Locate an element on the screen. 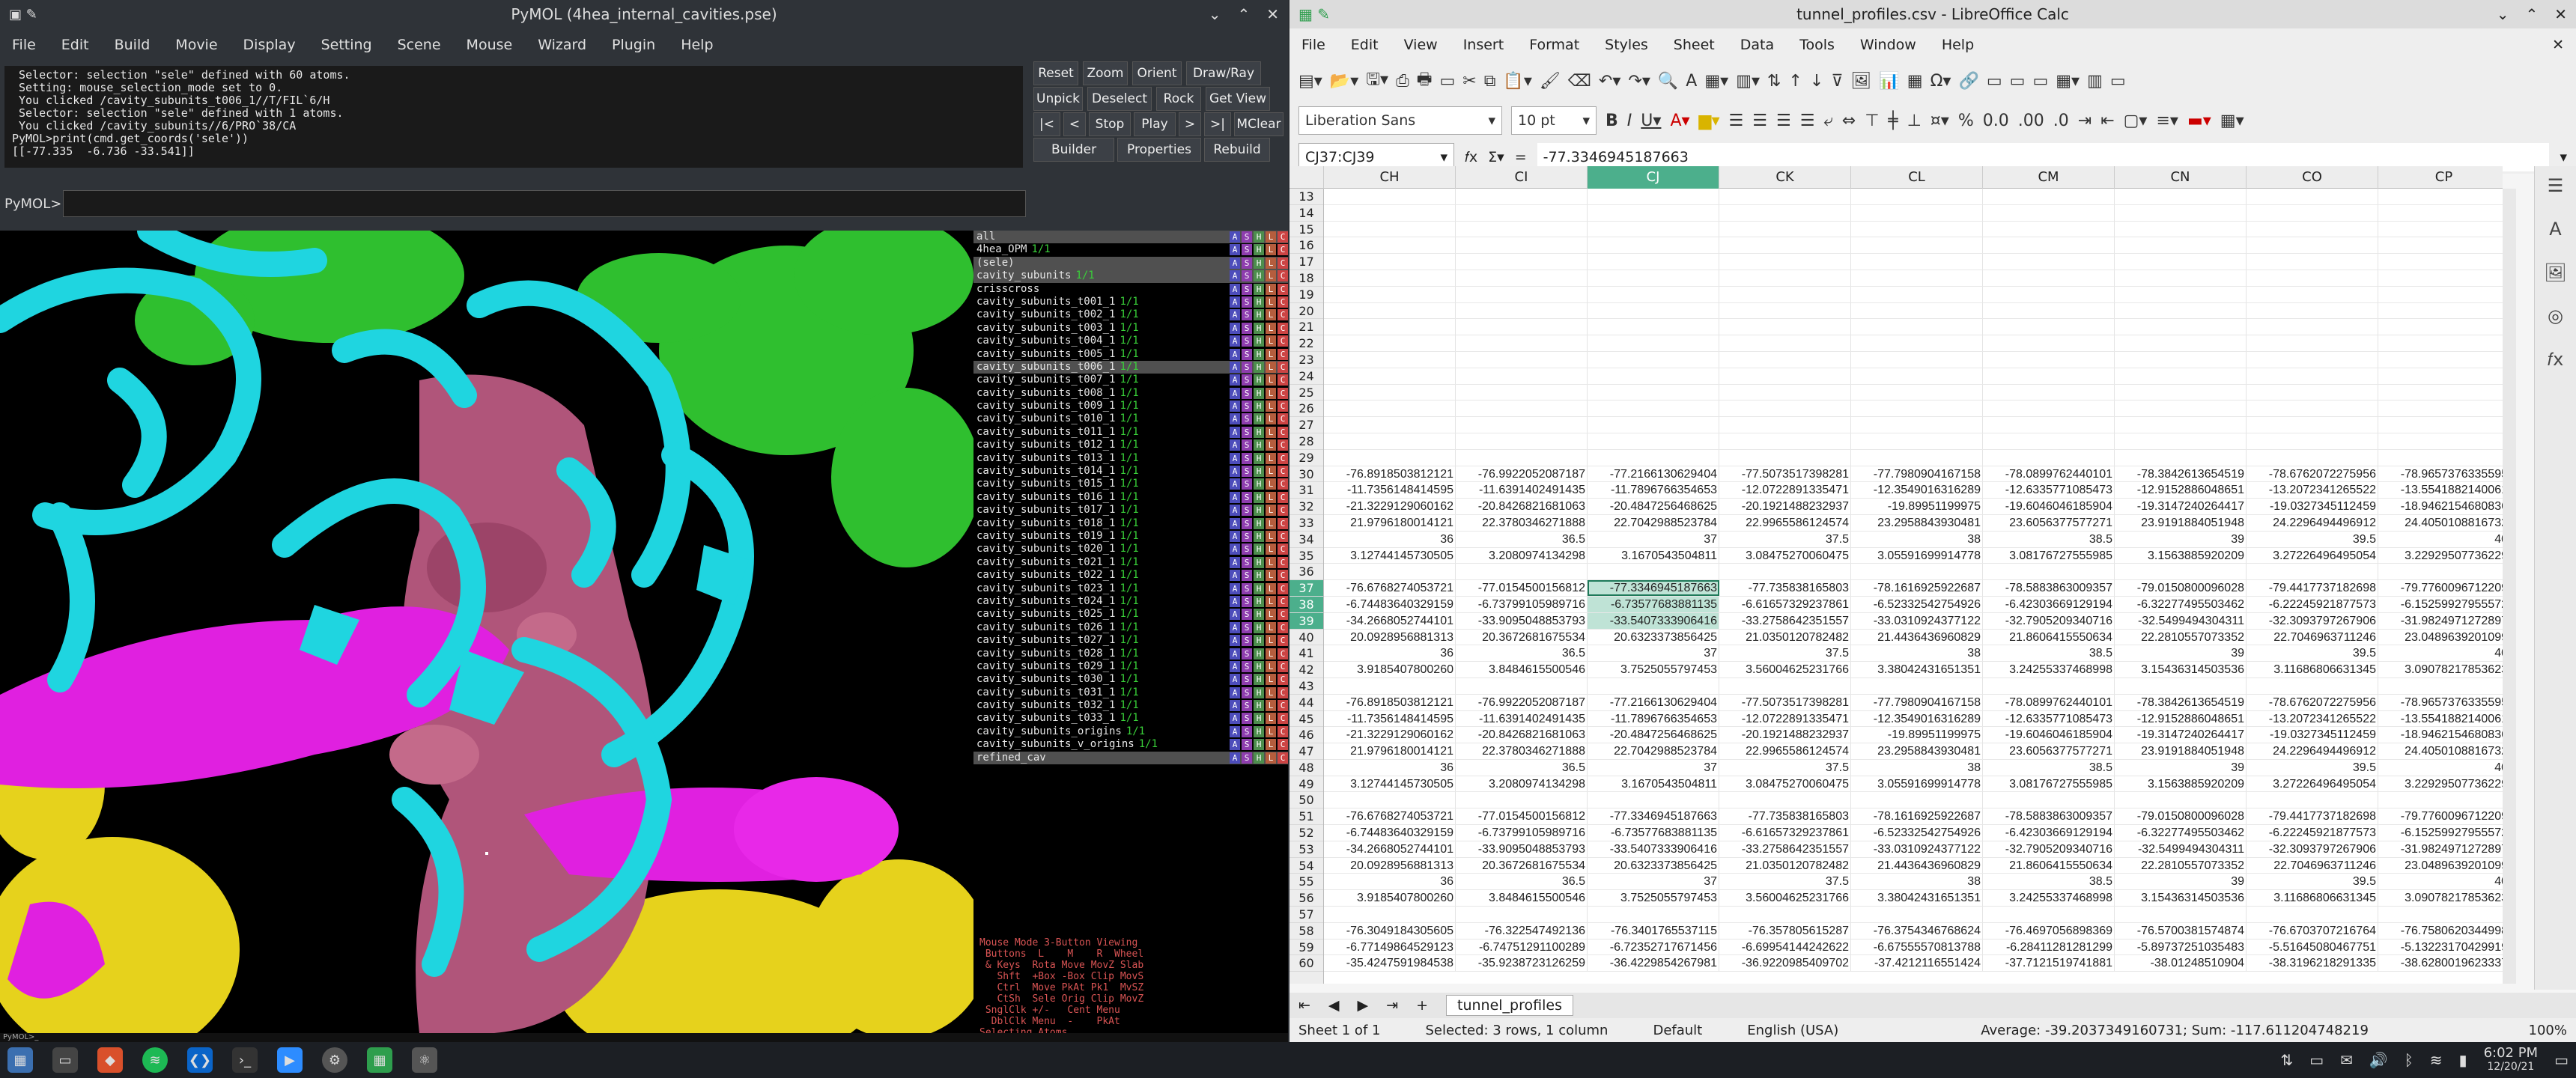 This screenshot has width=2576, height=1078. cell: 3.22929507736229 is located at coordinates (2440, 556).